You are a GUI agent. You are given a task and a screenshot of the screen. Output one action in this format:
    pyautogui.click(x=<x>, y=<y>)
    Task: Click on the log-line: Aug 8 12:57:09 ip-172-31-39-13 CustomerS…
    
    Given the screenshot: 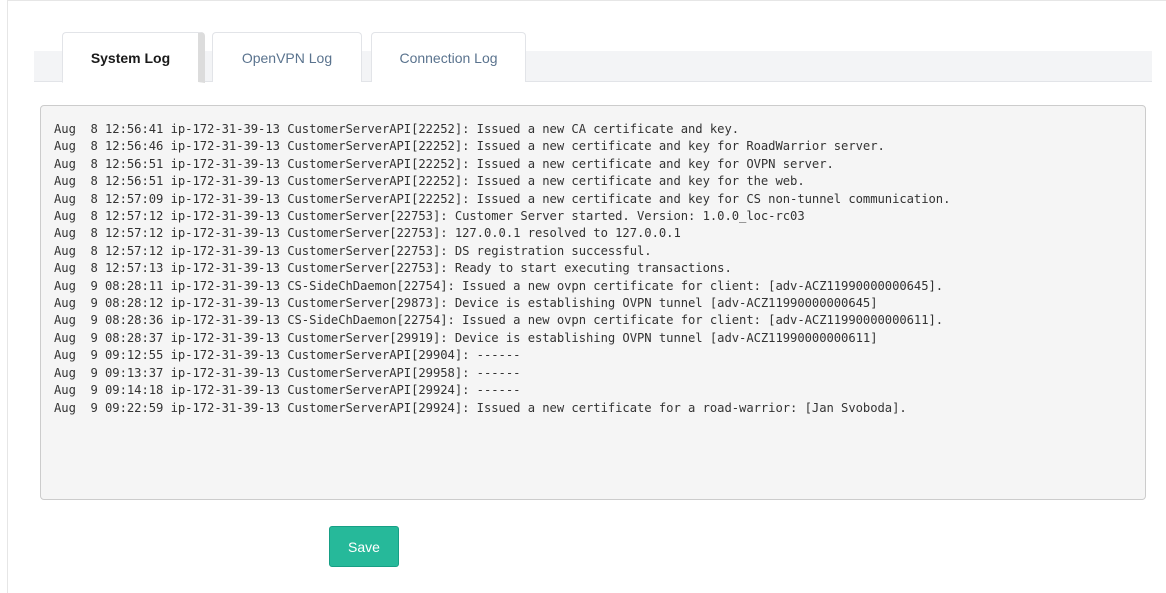 What is the action you would take?
    pyautogui.click(x=502, y=198)
    